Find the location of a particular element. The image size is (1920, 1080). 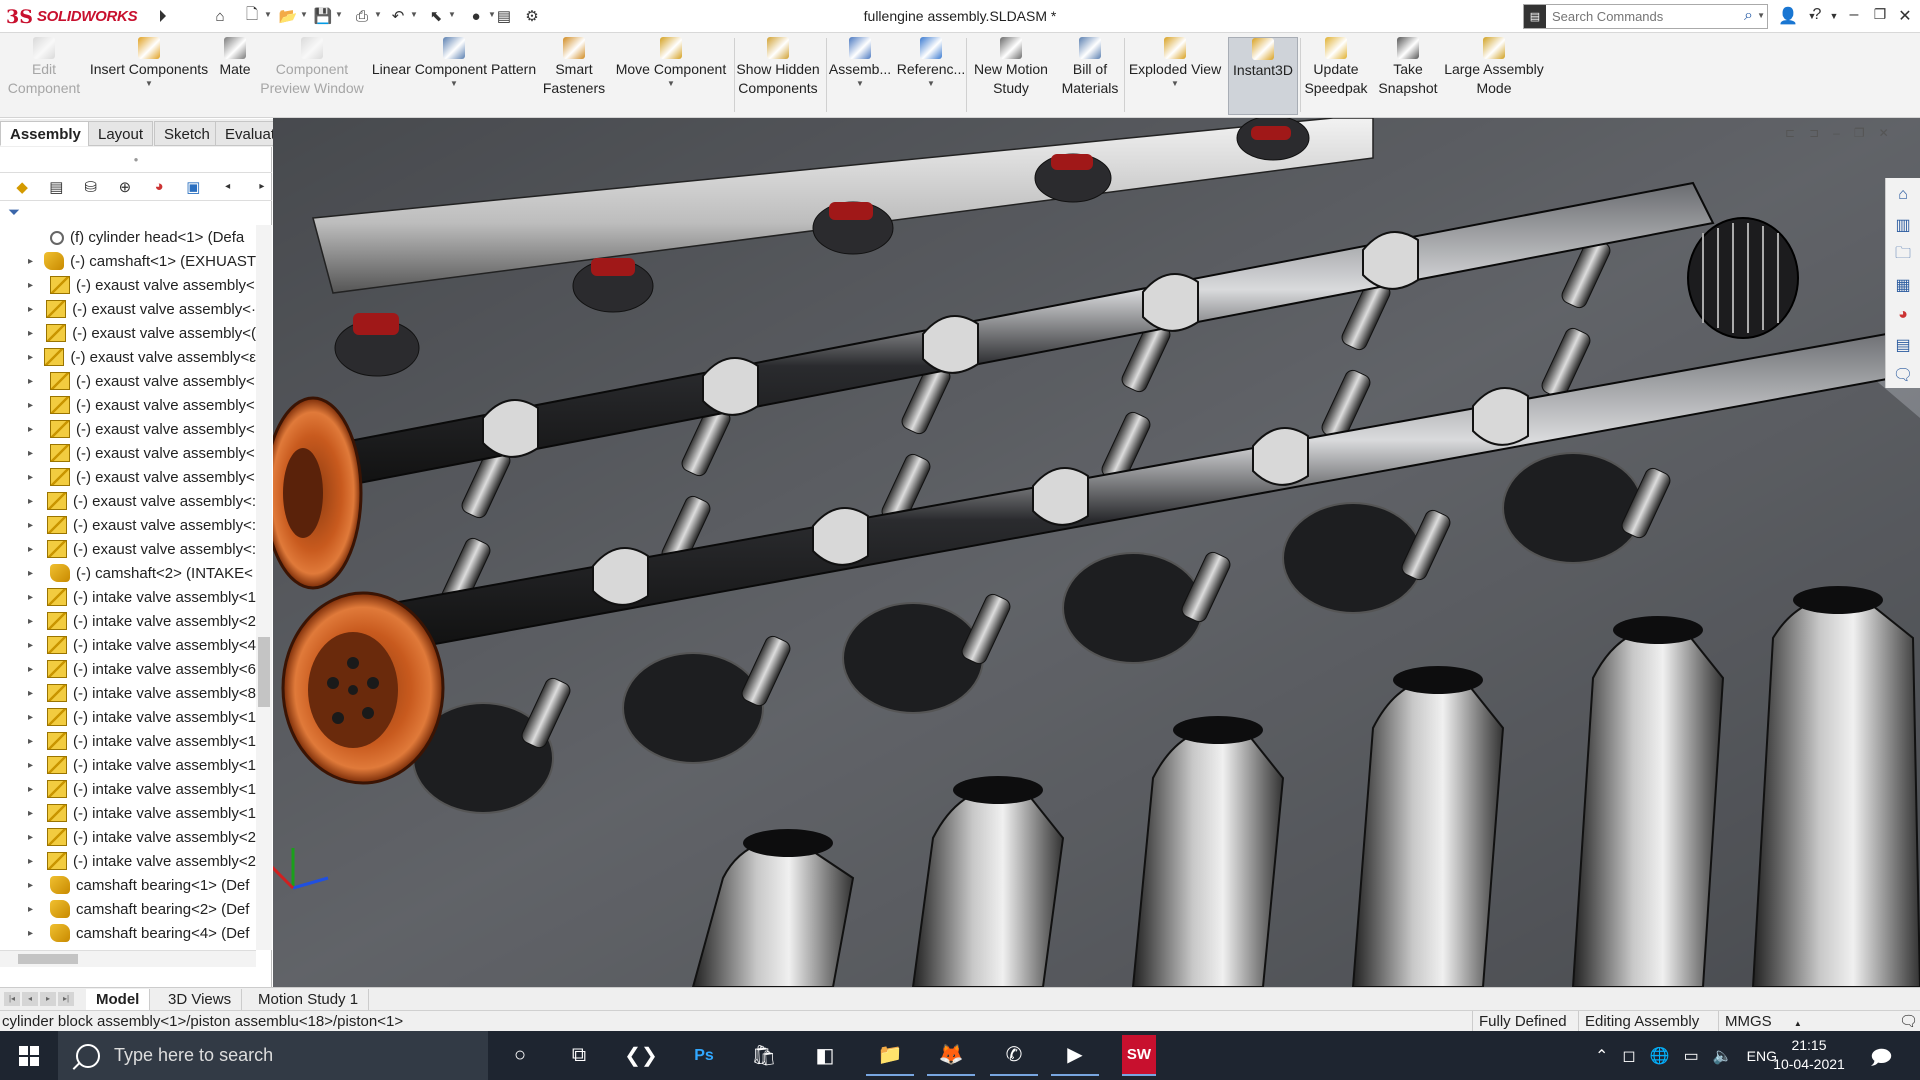

taskbar-search-box: Type here to search is located at coordinates (273, 1055).